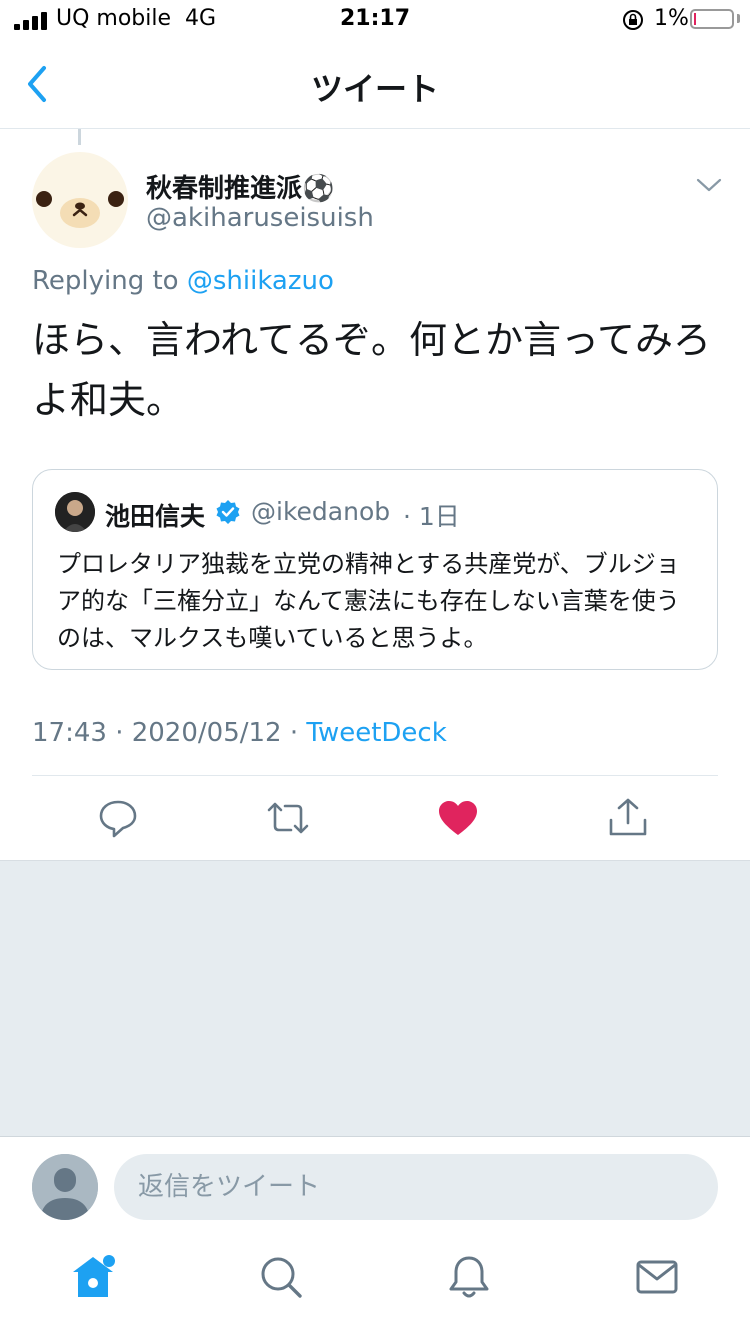 The image size is (750, 1334). What do you see at coordinates (671, 18) in the screenshot?
I see `battery-percent: 1%` at bounding box center [671, 18].